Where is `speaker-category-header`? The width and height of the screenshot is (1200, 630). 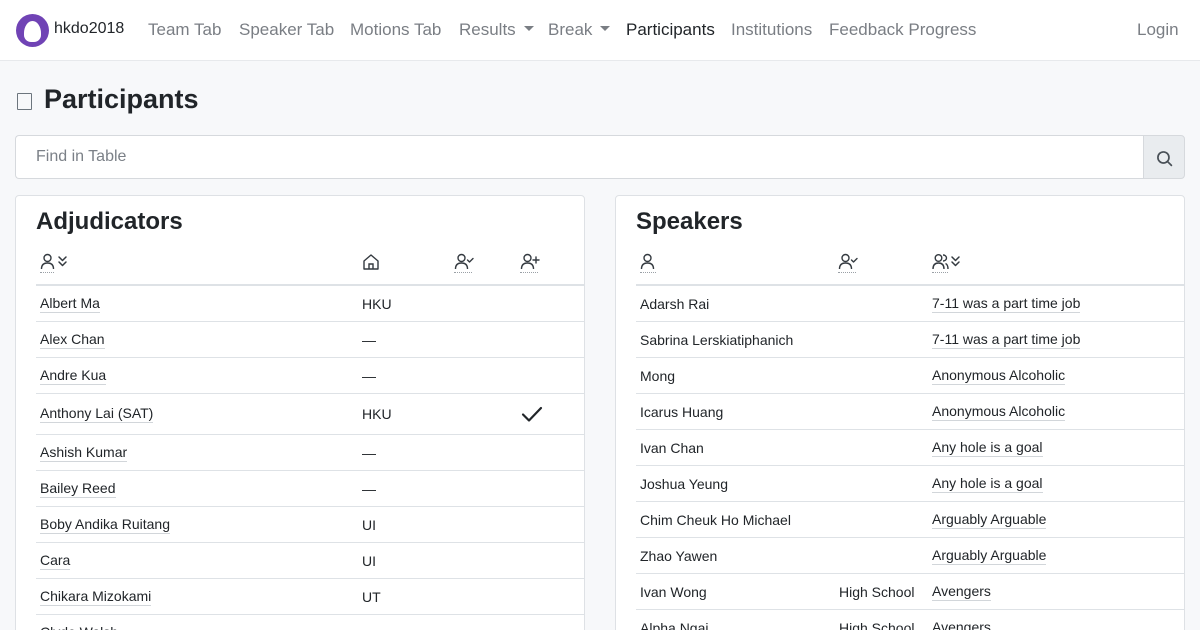
speaker-category-header is located at coordinates (848, 263).